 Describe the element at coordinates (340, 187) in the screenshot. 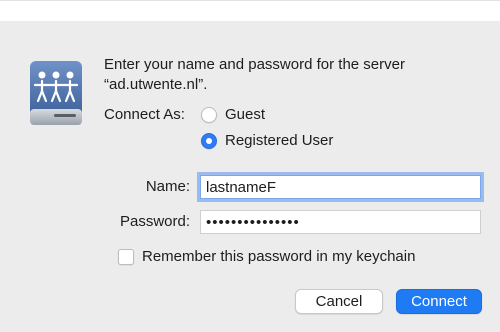

I see `name-input` at that location.